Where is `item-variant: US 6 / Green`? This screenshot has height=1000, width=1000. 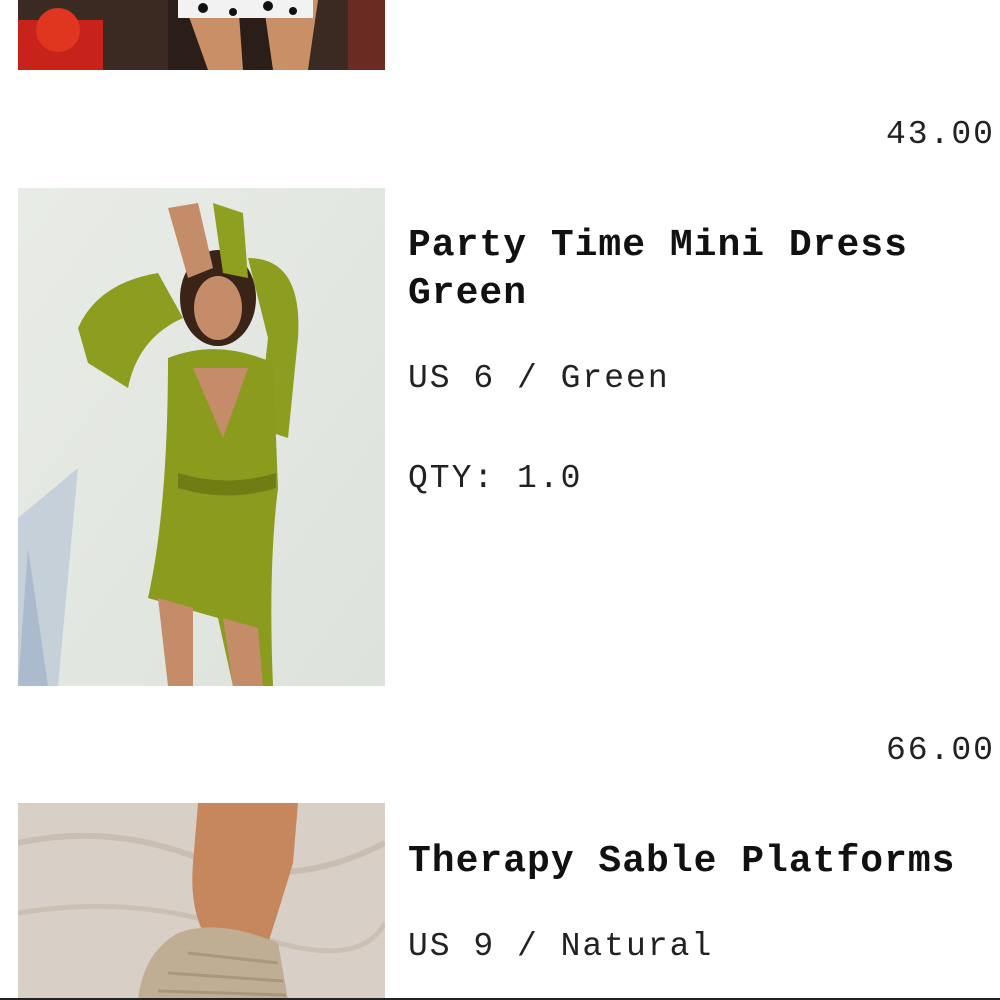 item-variant: US 6 / Green is located at coordinates (539, 378).